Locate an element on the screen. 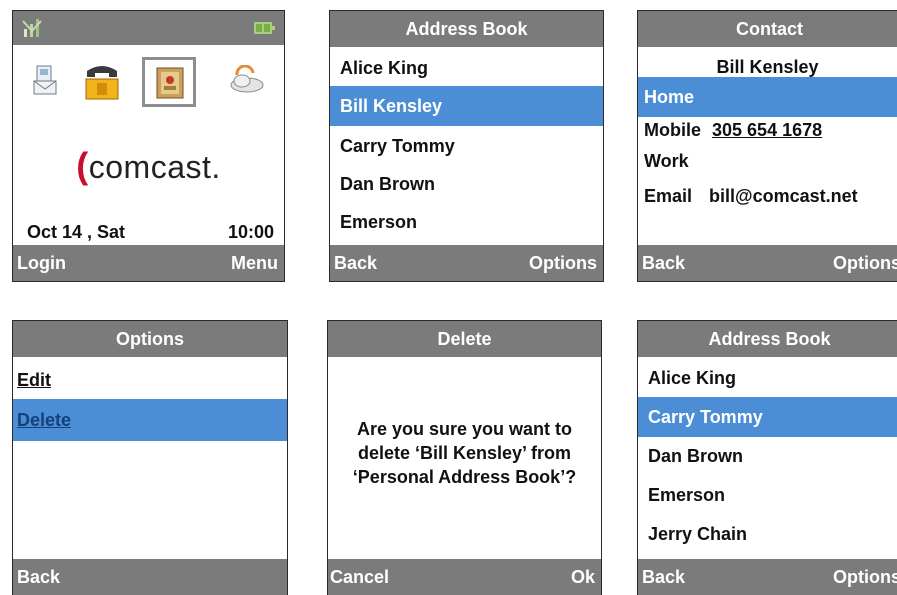 Image resolution: width=897 pixels, height=595 pixels. screen-title: Delete is located at coordinates (464, 339).